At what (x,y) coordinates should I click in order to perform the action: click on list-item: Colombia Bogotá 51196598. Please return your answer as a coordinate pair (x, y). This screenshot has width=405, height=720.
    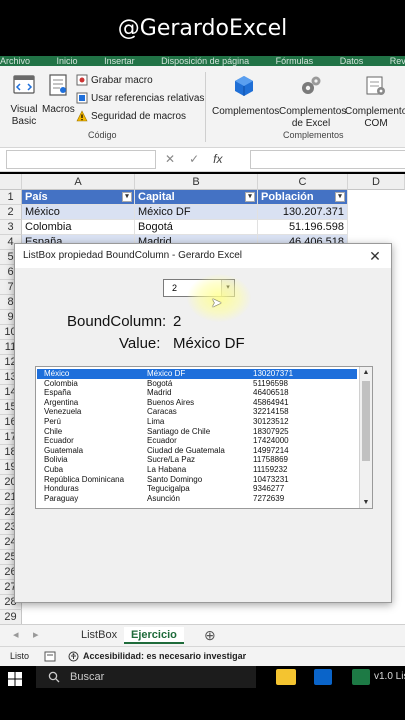
    Looking at the image, I should click on (197, 384).